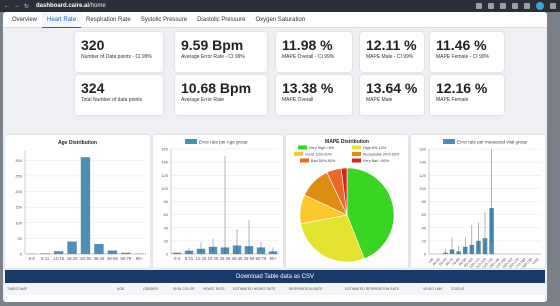  I want to click on legend-label: Error rate per measured vital group, so click(492, 142).